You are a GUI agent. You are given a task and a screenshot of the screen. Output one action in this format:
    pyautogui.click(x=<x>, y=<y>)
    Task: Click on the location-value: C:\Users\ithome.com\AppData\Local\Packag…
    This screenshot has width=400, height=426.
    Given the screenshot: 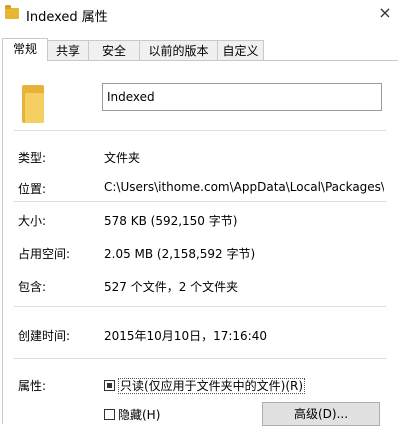 What is the action you would take?
    pyautogui.click(x=244, y=187)
    